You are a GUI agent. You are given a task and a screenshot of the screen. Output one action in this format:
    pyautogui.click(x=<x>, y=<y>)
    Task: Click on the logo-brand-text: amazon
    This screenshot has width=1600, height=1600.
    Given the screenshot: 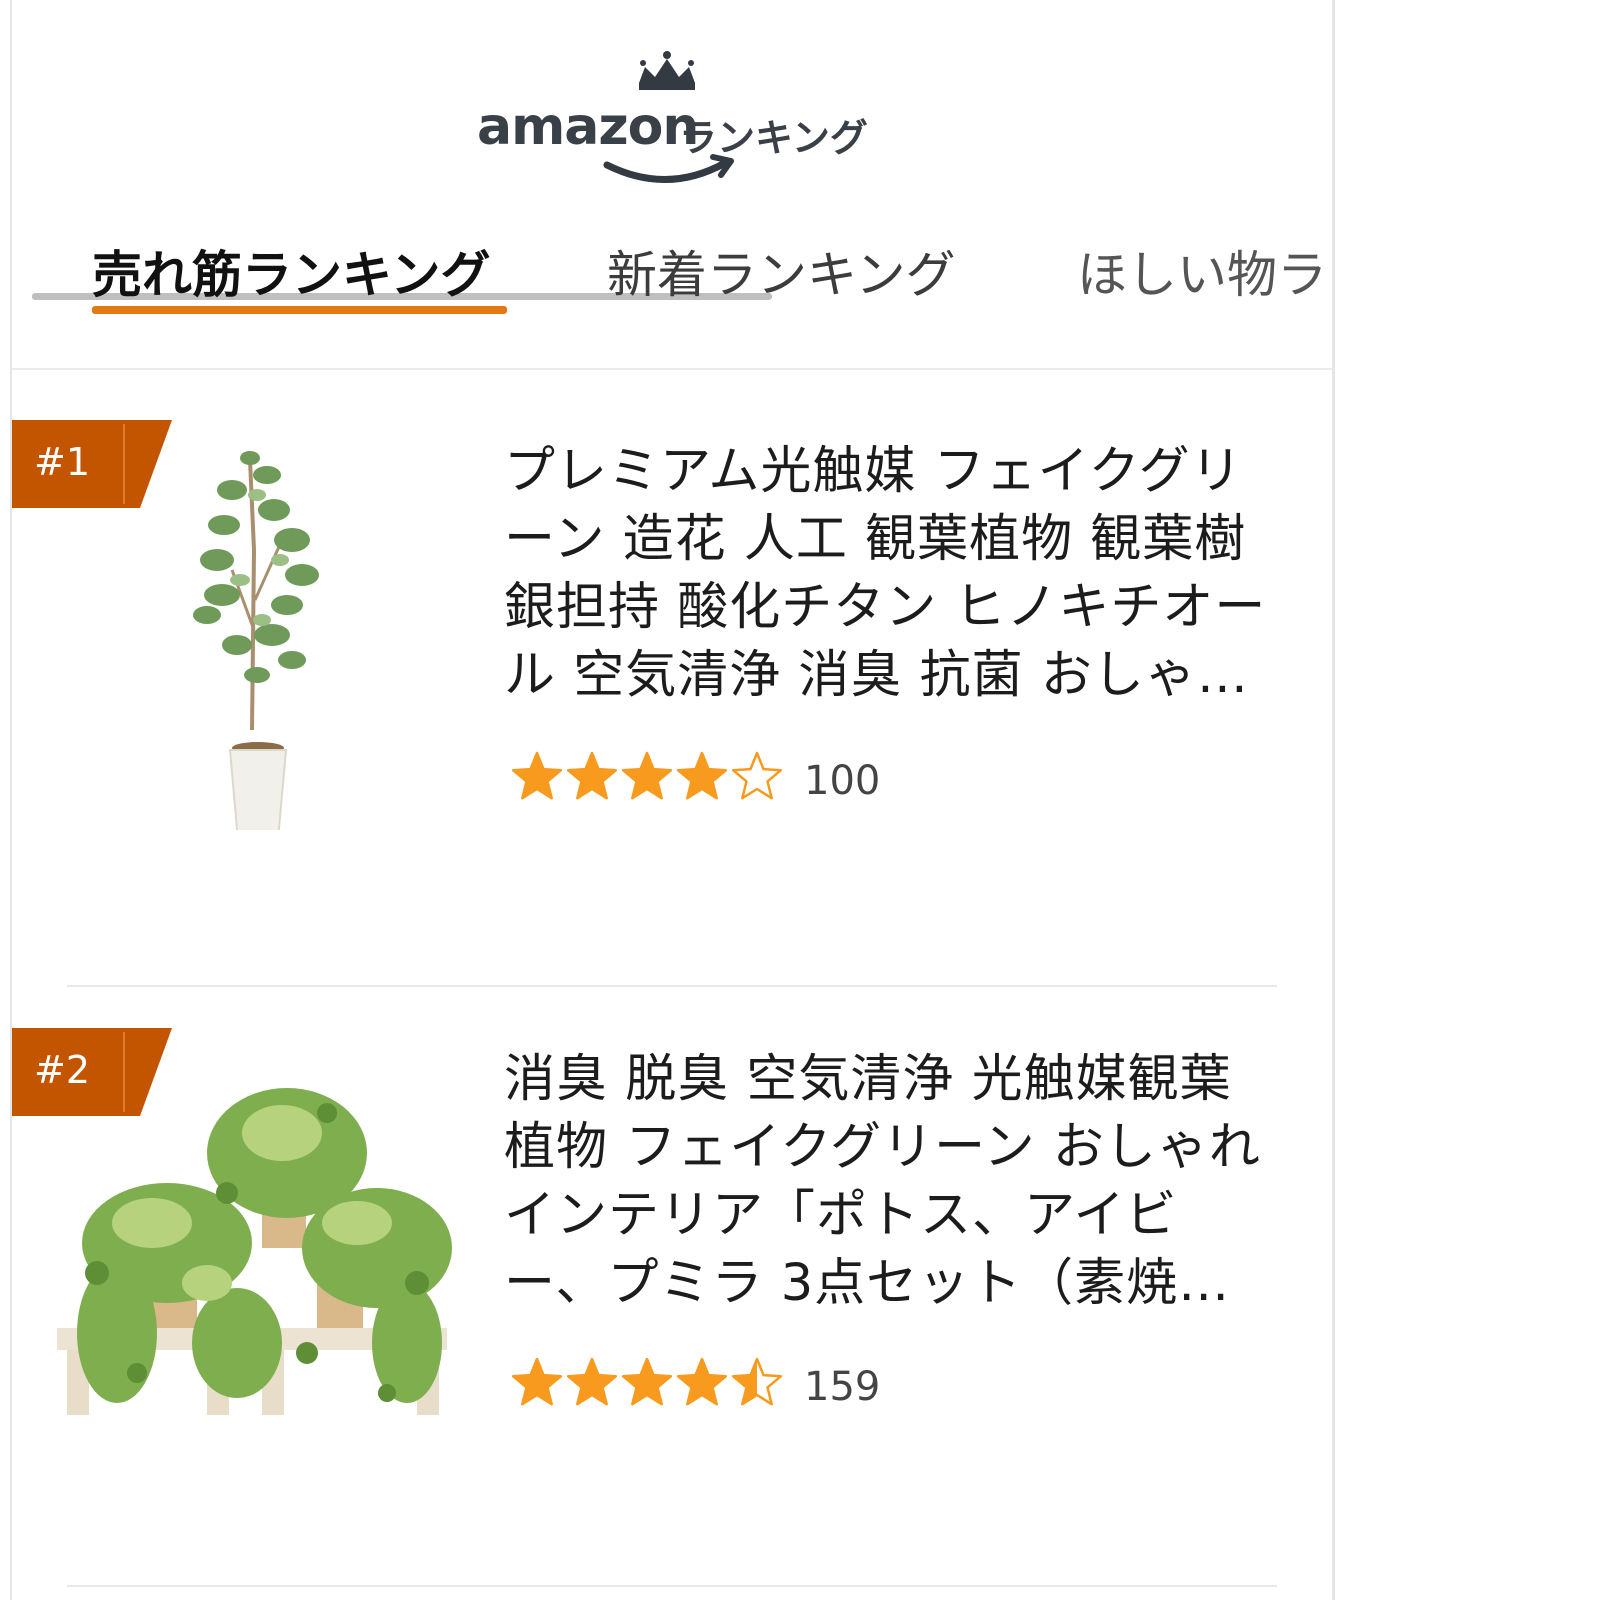 What is the action you would take?
    pyautogui.click(x=588, y=127)
    